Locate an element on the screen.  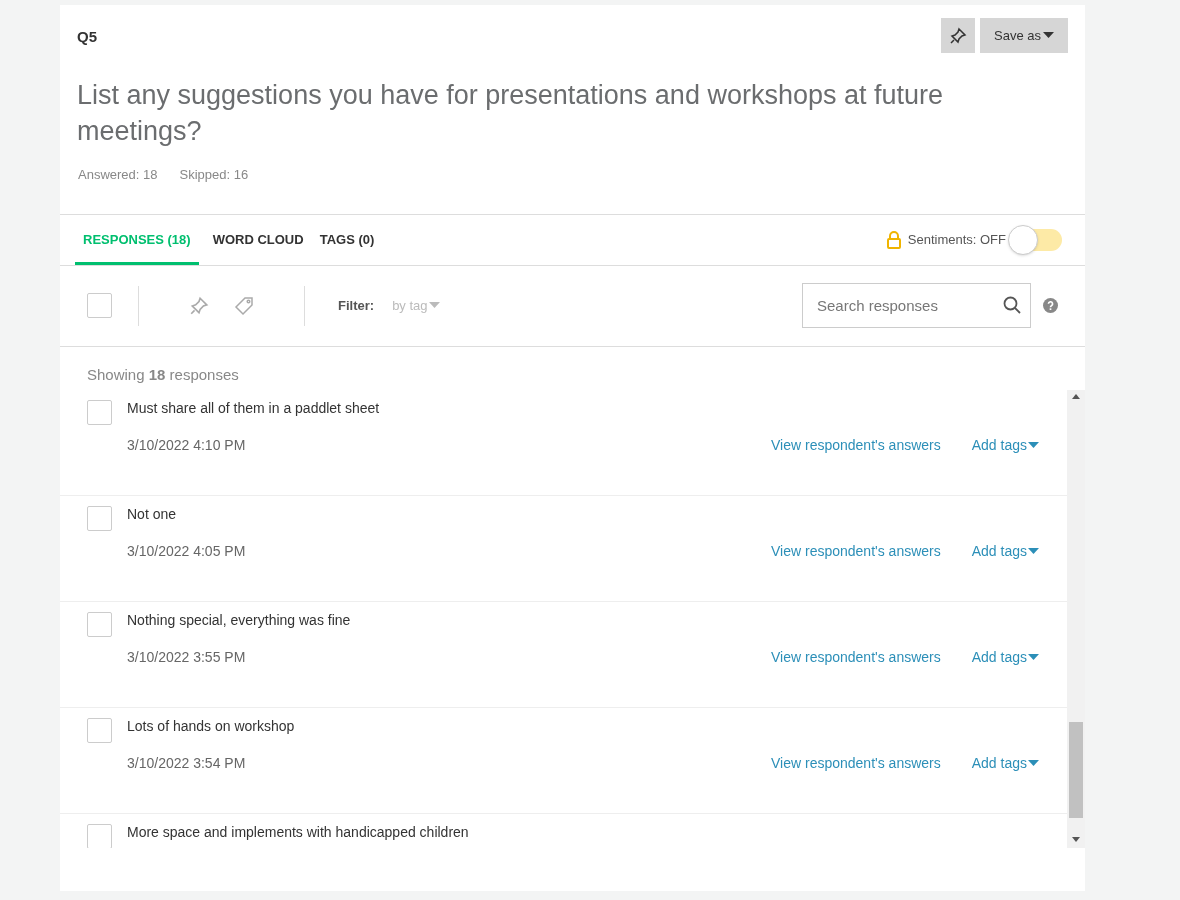
tab: RESPONSES (18) is located at coordinates (137, 239).